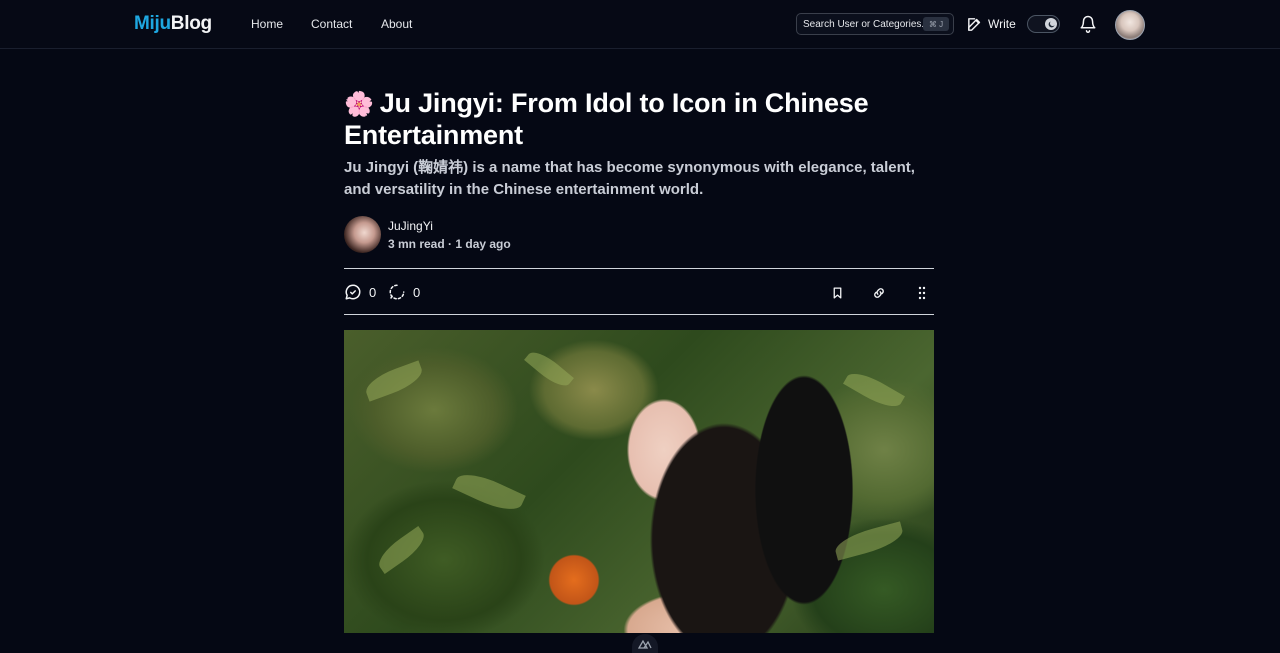 This screenshot has width=1280, height=653. Describe the element at coordinates (1088, 24) in the screenshot. I see `bell-icon` at that location.